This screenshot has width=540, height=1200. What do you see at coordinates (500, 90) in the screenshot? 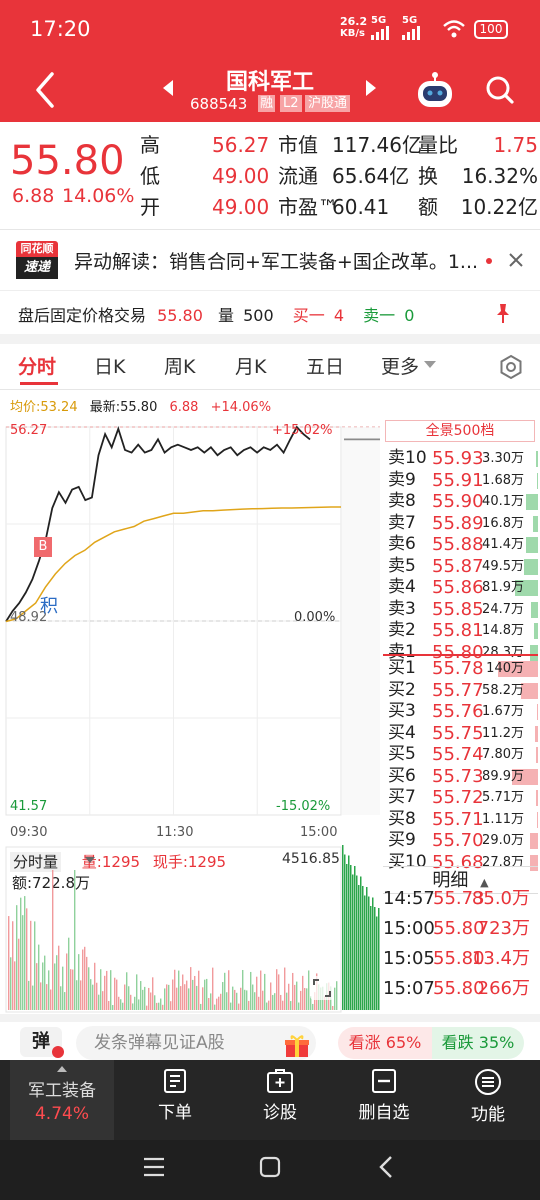
I see `search-icon` at bounding box center [500, 90].